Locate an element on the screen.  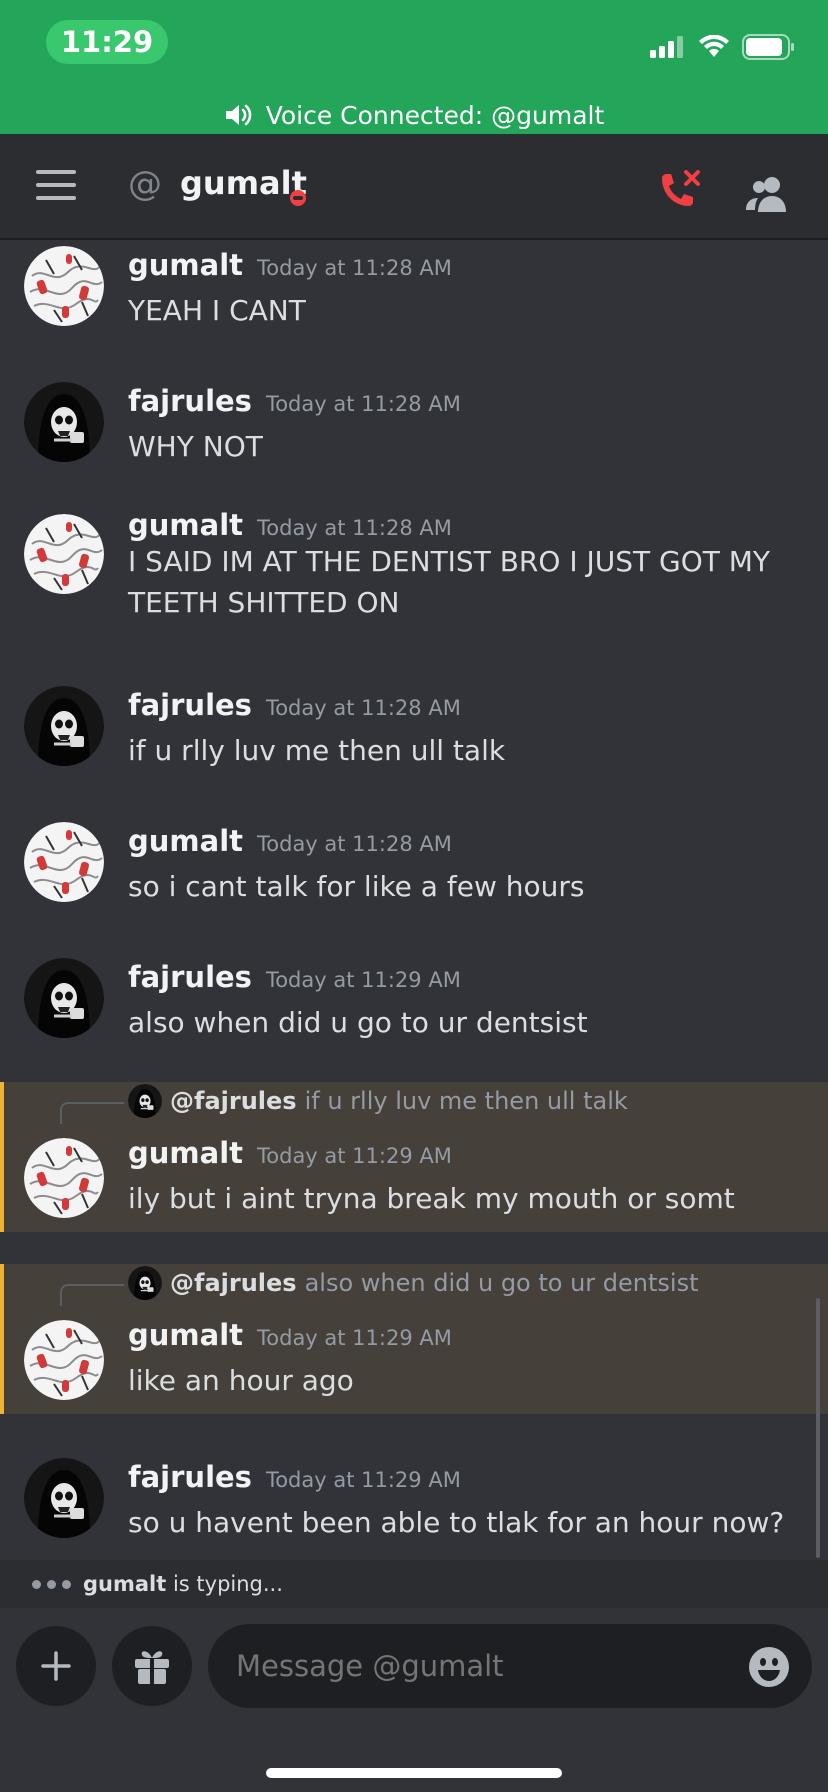
hamburger-icon is located at coordinates (56, 186).